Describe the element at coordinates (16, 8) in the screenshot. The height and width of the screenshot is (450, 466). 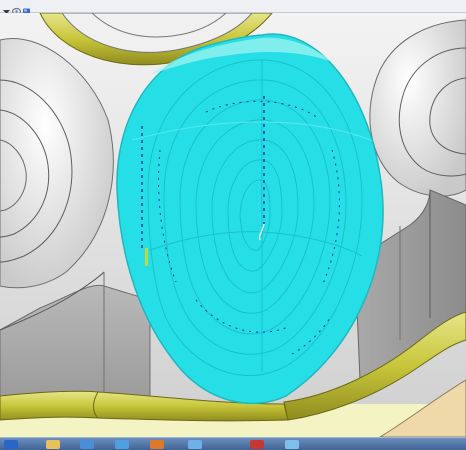
I see `view-orientation-icon` at that location.